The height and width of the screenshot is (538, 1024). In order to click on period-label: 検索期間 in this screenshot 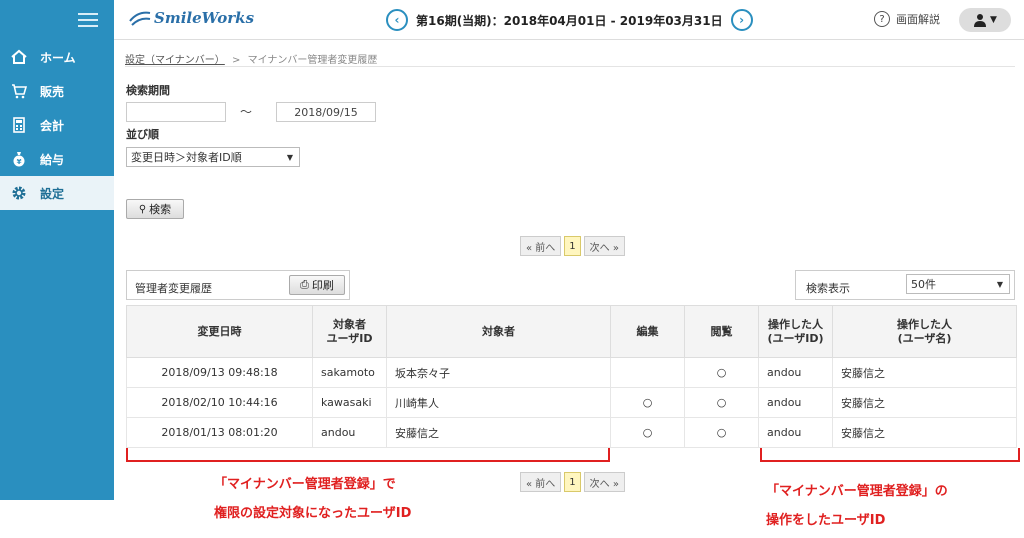, I will do `click(148, 90)`.